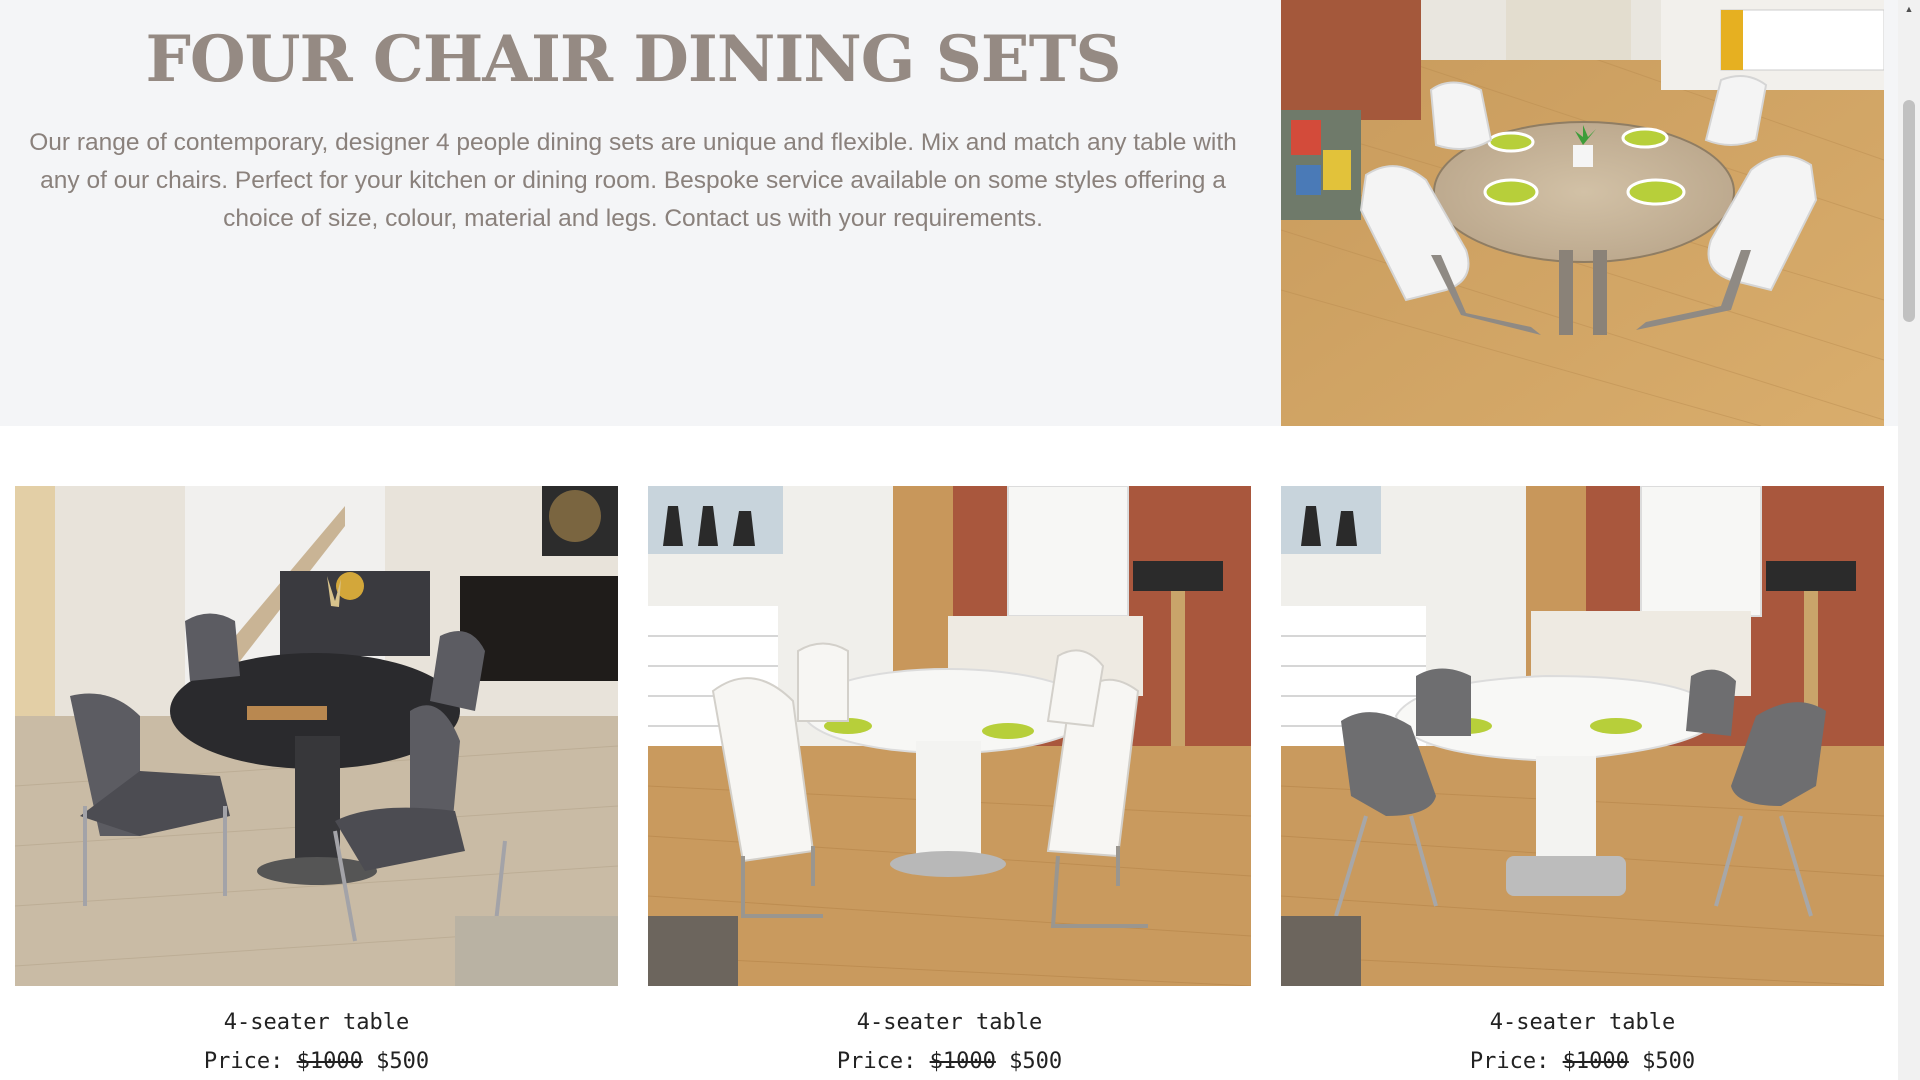  What do you see at coordinates (1909, 9) in the screenshot?
I see `triangle-up-icon: ▲` at bounding box center [1909, 9].